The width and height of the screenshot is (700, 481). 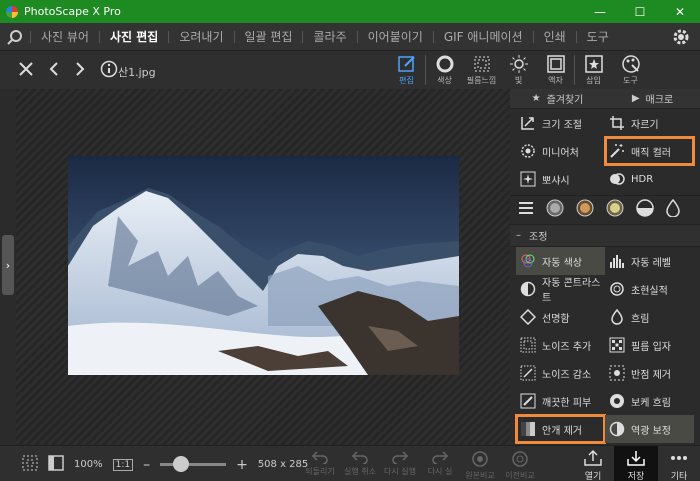 I want to click on menu-print: 인쇄, so click(x=555, y=36).